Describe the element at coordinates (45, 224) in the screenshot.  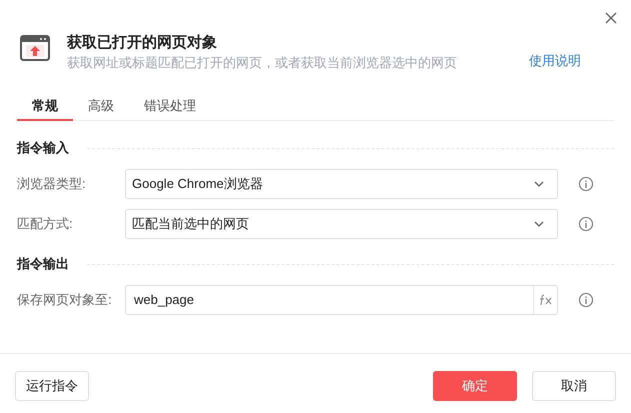
I see `field-label: 匹配方式:` at that location.